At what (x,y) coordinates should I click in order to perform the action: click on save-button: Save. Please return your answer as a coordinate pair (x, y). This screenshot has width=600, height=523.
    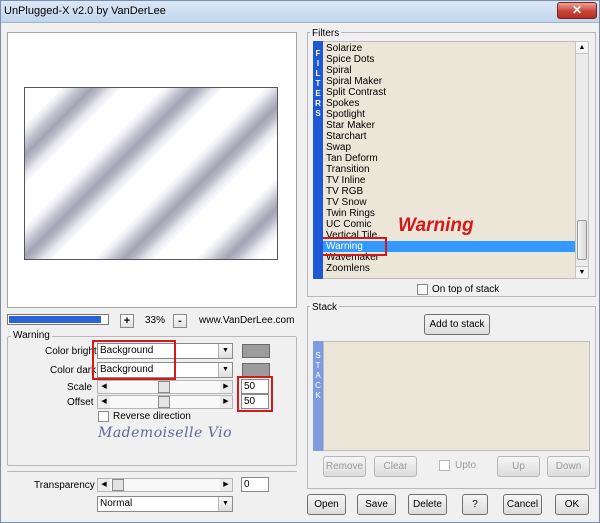
    Looking at the image, I should click on (376, 504).